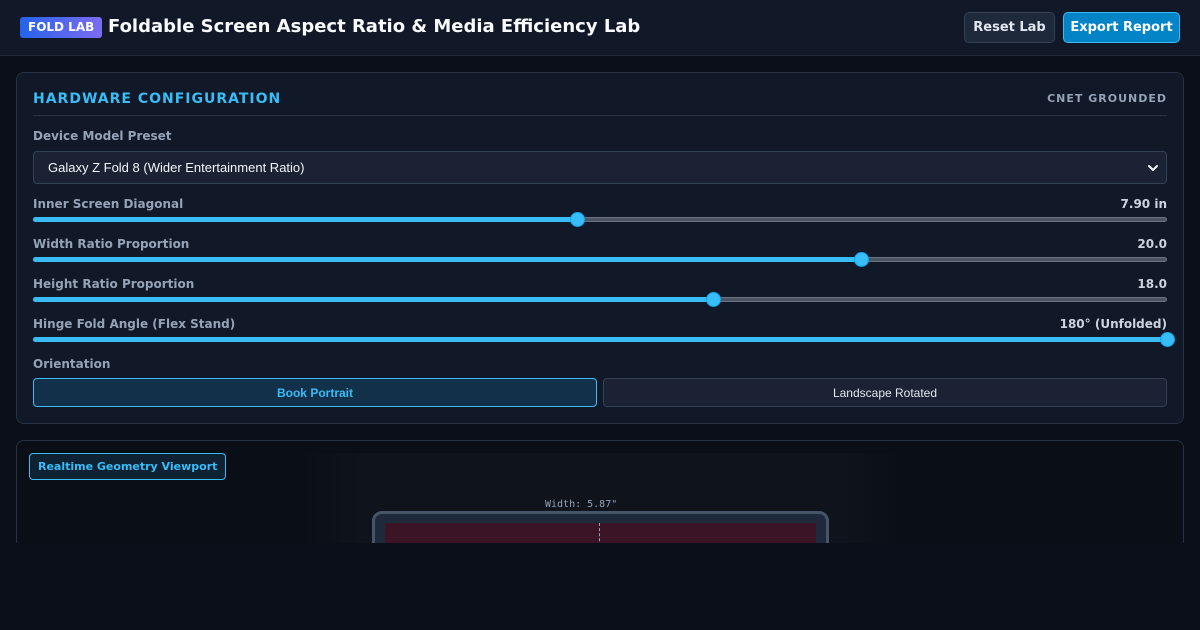 This screenshot has height=630, width=1200. Describe the element at coordinates (600, 220) in the screenshot. I see `screen-diagonal-slider` at that location.